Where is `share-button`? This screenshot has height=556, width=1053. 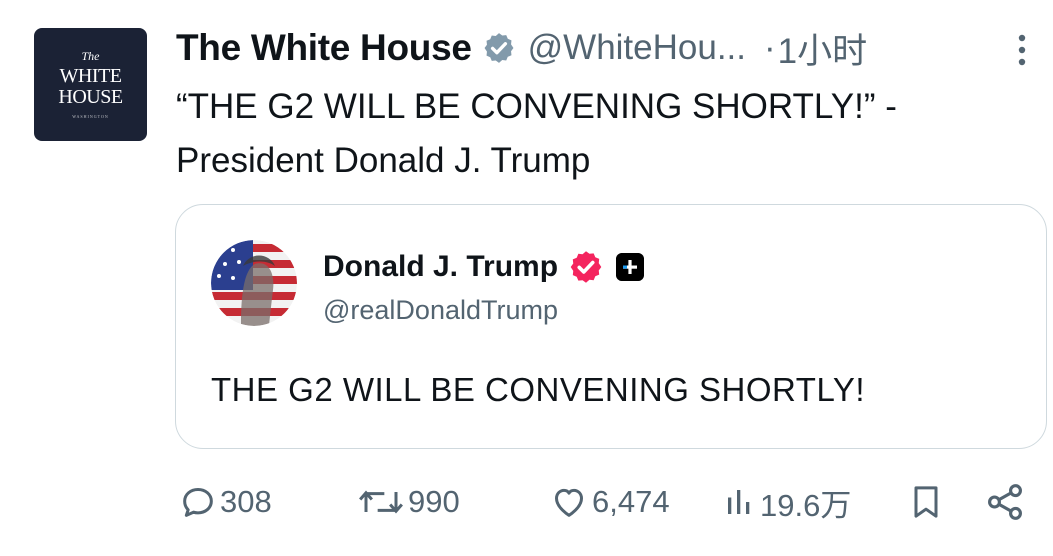
share-button is located at coordinates (1005, 502).